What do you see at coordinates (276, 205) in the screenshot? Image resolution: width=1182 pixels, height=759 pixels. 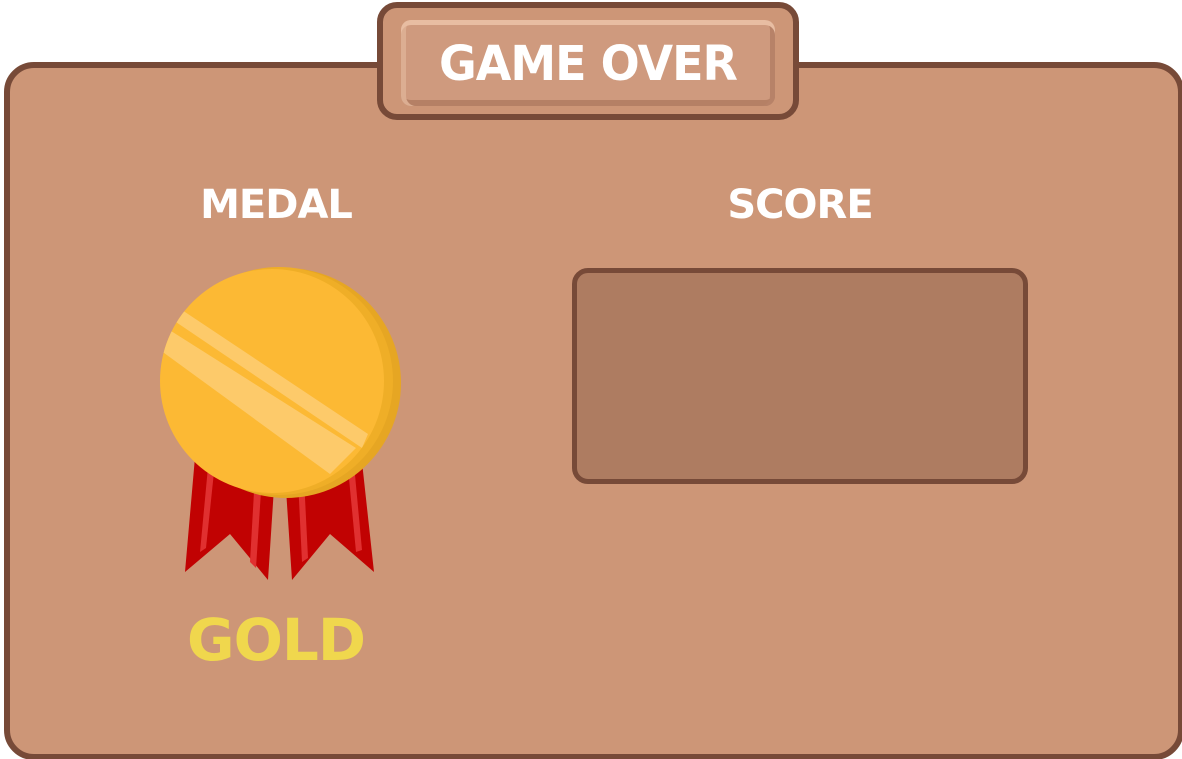 I see `medal-label: MEDAL` at bounding box center [276, 205].